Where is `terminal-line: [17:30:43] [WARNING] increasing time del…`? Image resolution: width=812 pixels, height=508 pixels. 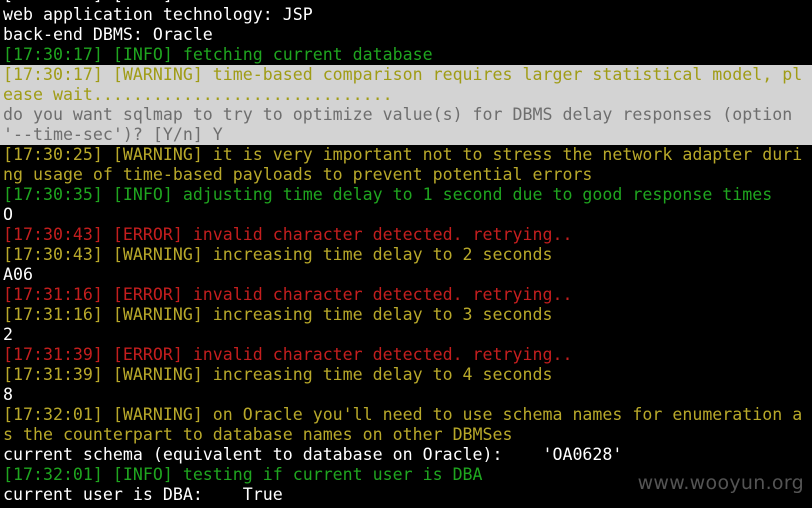
terminal-line: [17:30:43] [WARNING] increasing time del… is located at coordinates (406, 255).